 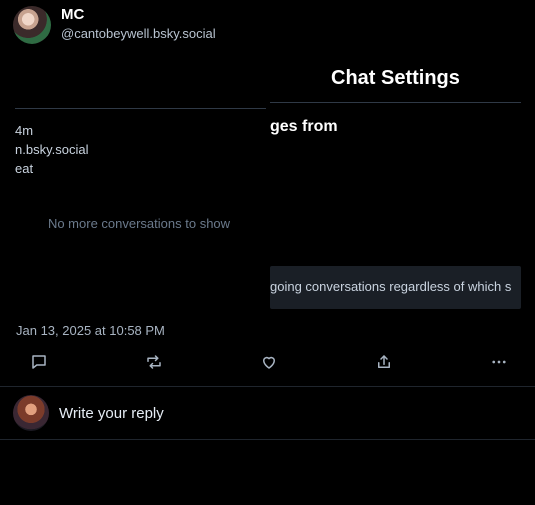 What do you see at coordinates (31, 413) in the screenshot?
I see `reply-avatar` at bounding box center [31, 413].